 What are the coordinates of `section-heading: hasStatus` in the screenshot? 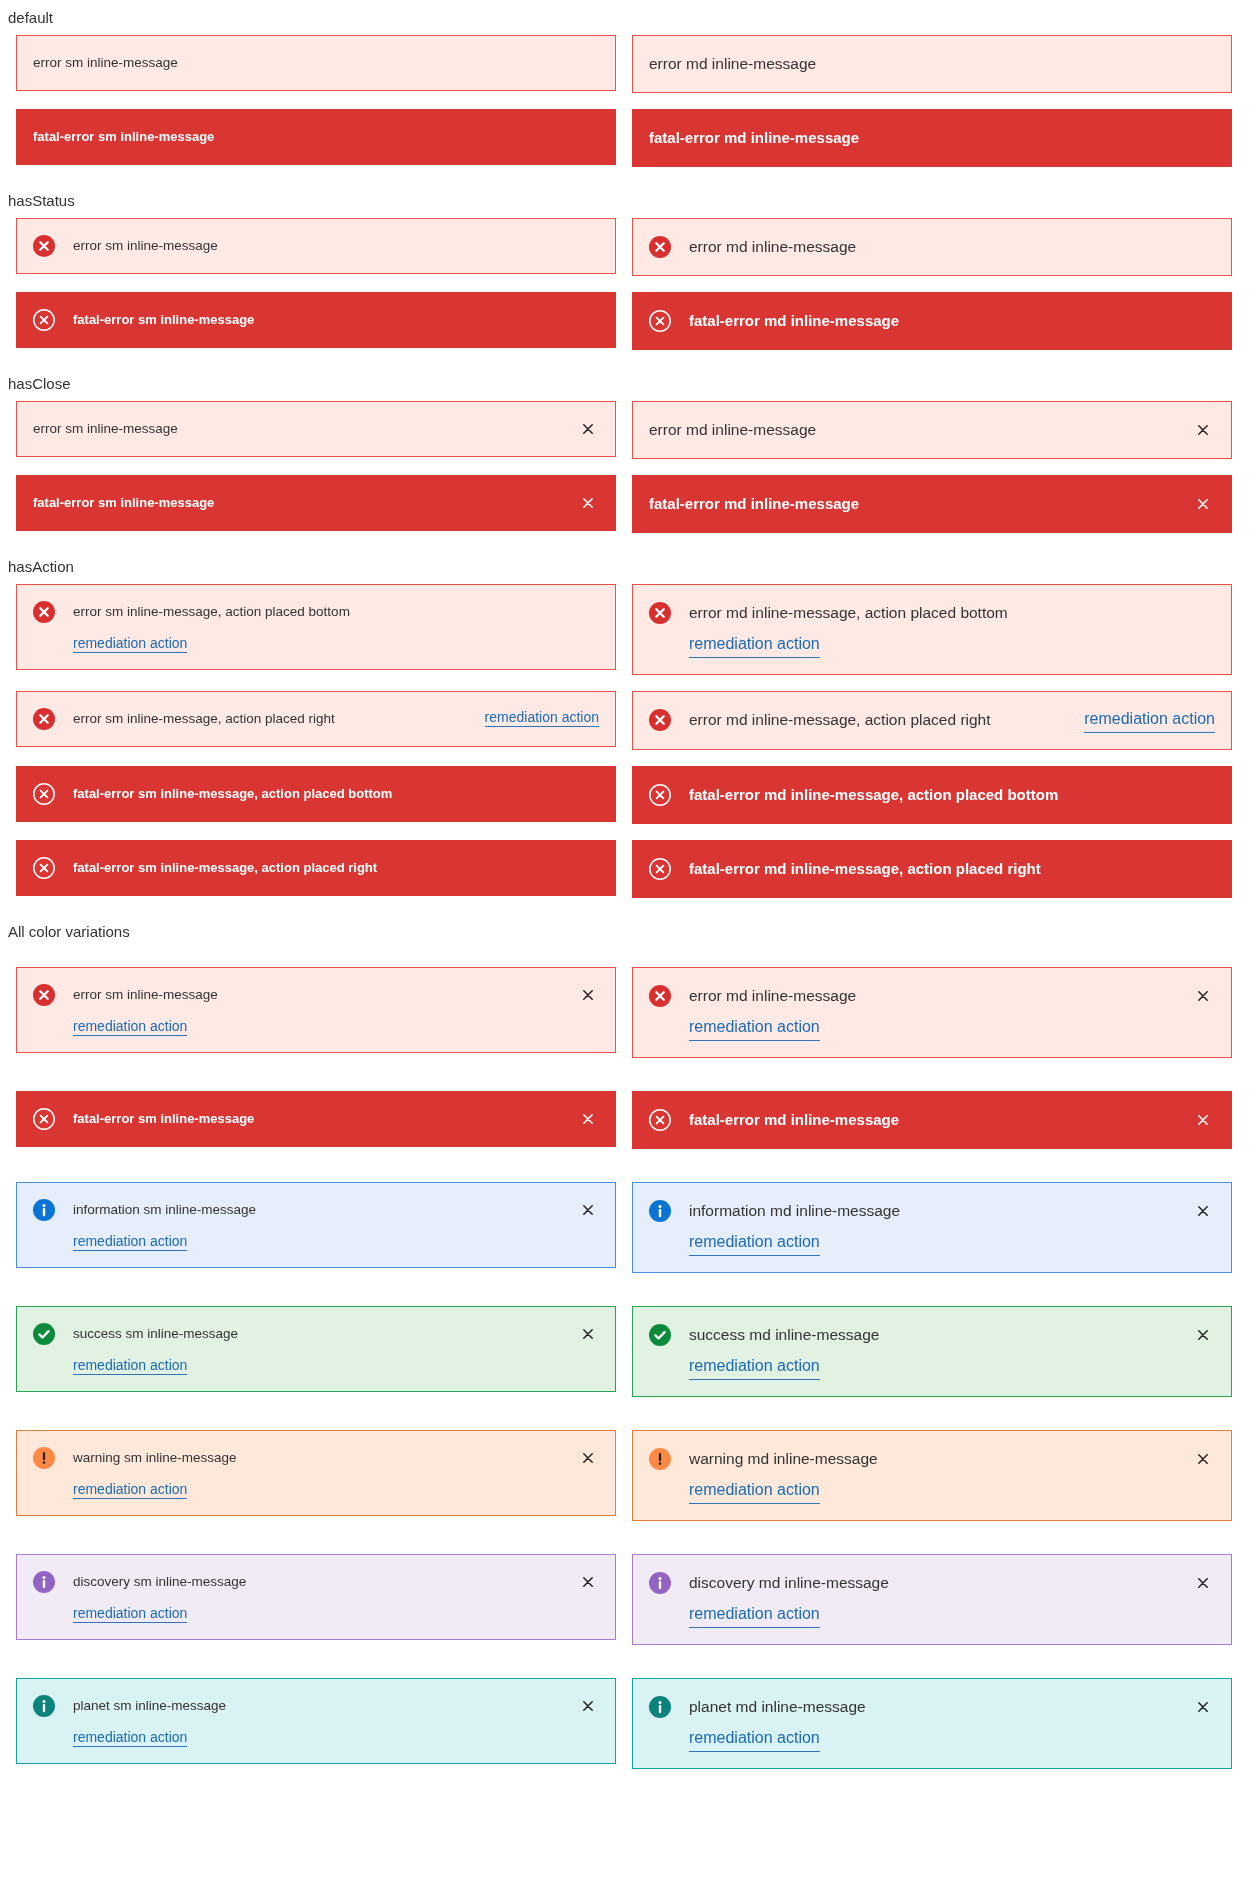 It's located at (42, 201).